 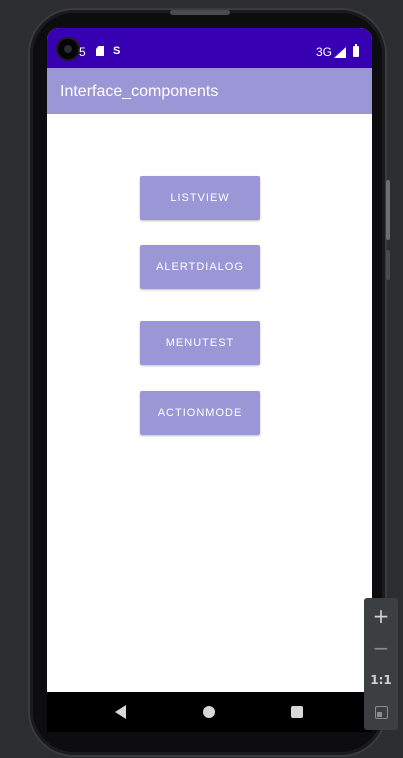 What do you see at coordinates (200, 198) in the screenshot?
I see `listview-button: LISTVIEW` at bounding box center [200, 198].